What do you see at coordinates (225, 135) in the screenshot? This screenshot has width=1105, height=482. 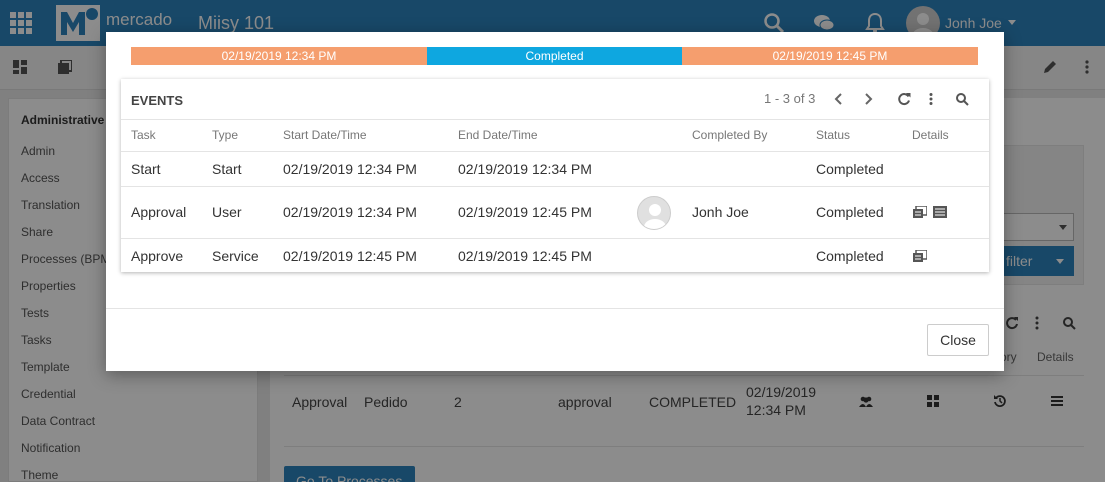 I see `col-header-type: Type` at bounding box center [225, 135].